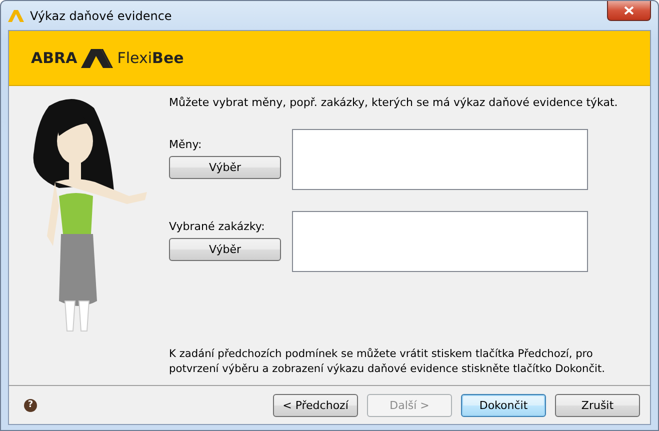  What do you see at coordinates (315, 405) in the screenshot?
I see `dialog-button: < Předchozí` at bounding box center [315, 405].